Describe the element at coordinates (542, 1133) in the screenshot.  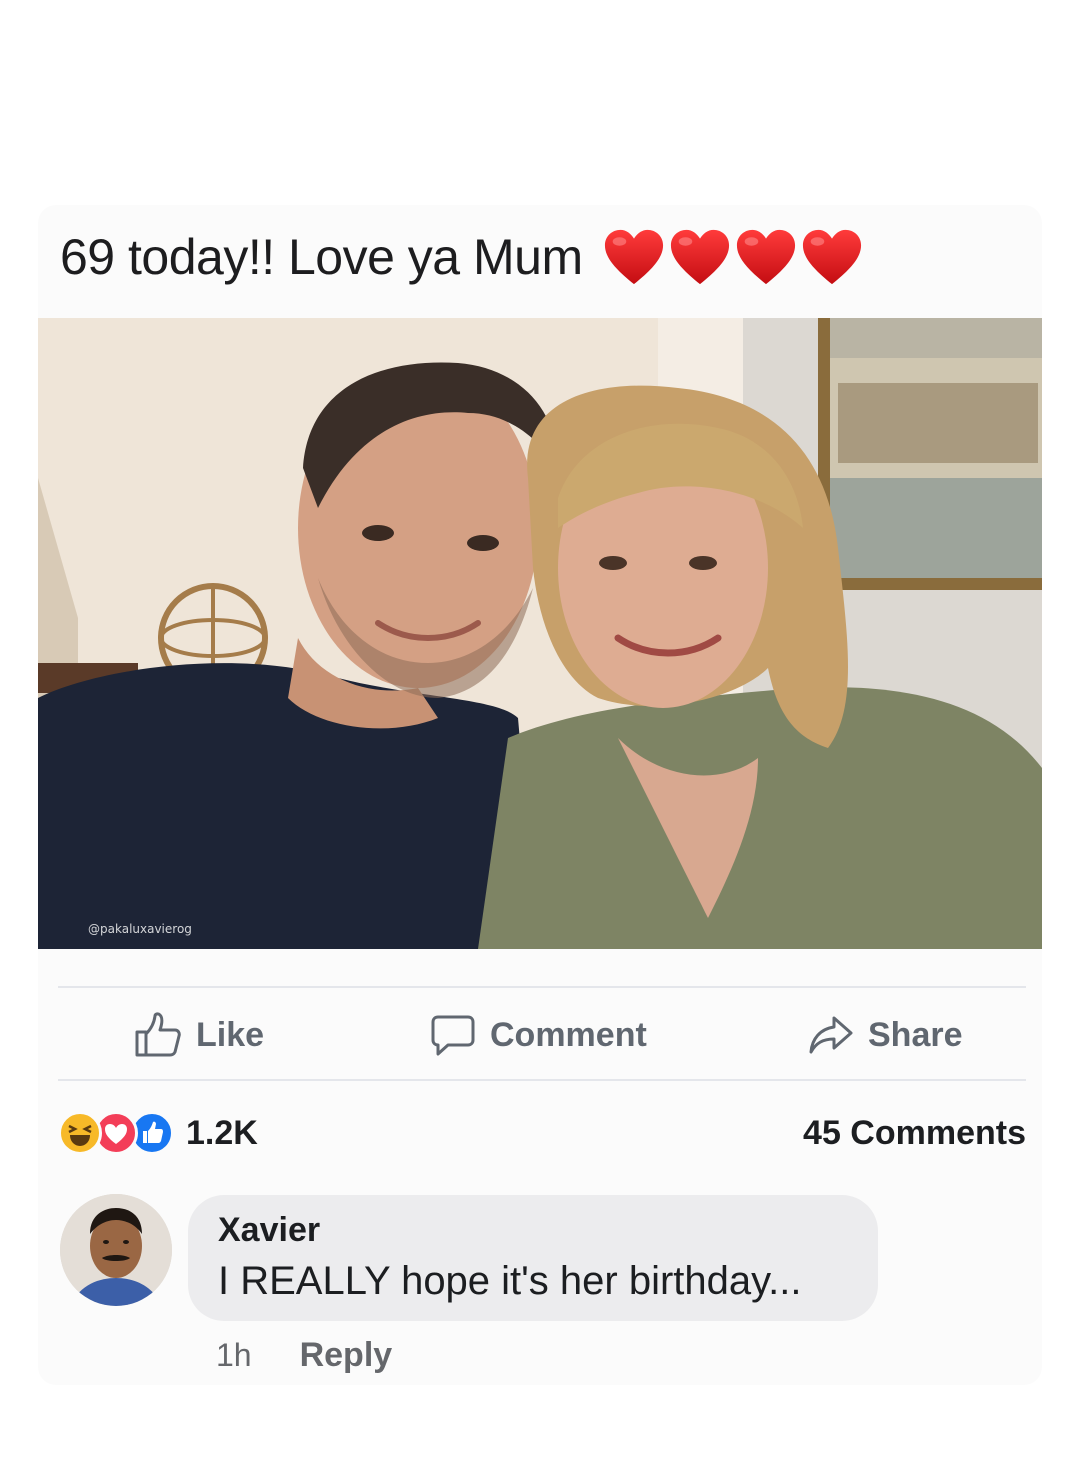
I see `reaction-stats: 1.2K 45 Comments` at that location.